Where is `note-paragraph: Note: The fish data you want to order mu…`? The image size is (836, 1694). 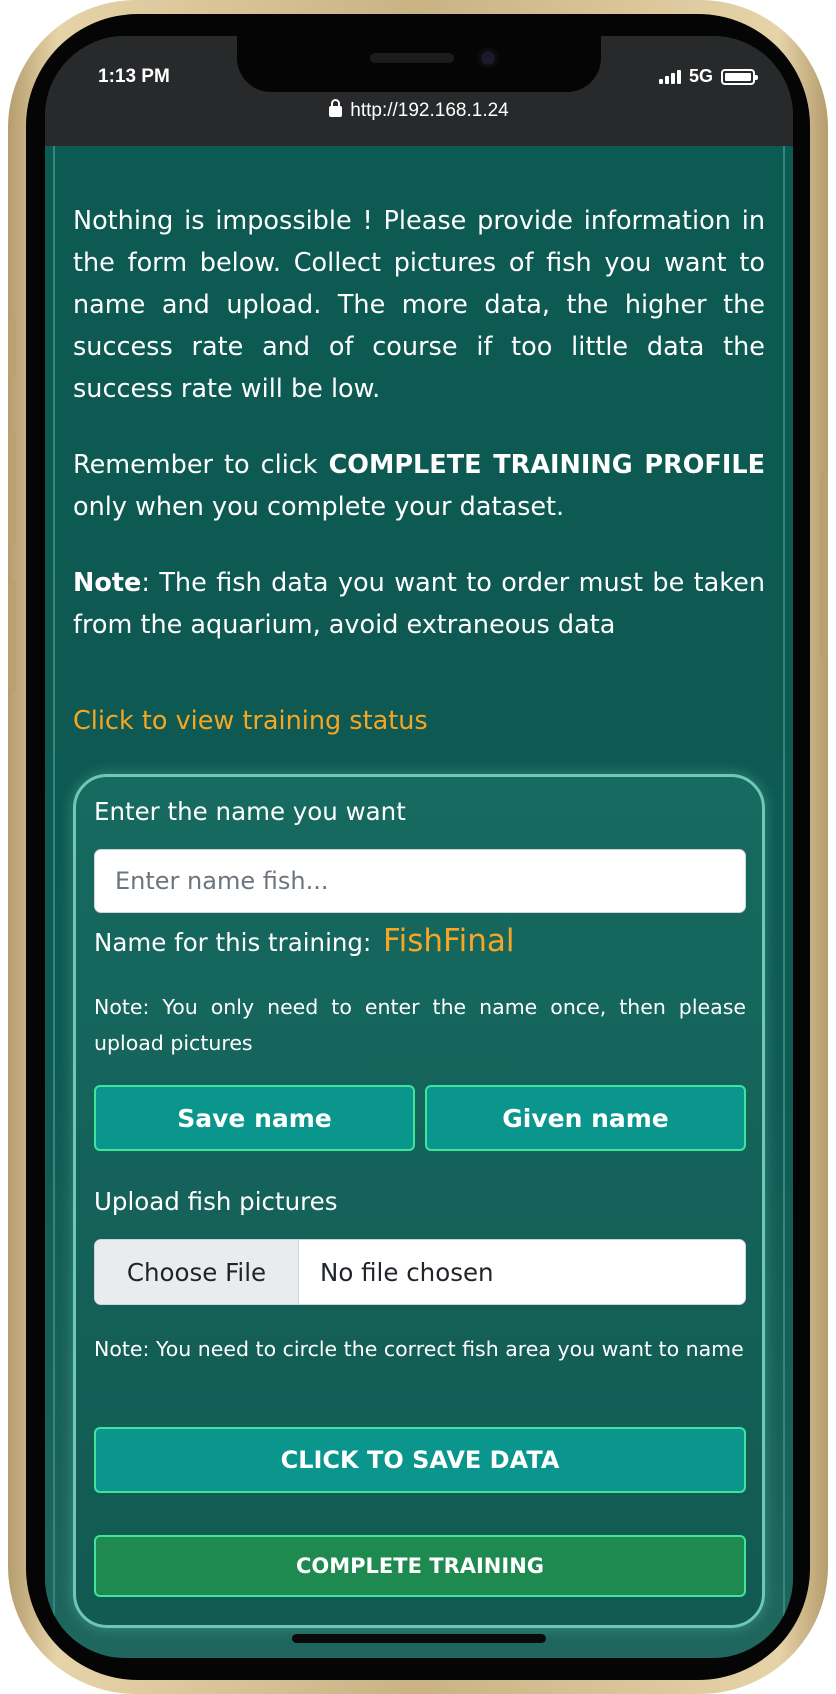 note-paragraph: Note: The fish data you want to order mu… is located at coordinates (419, 604).